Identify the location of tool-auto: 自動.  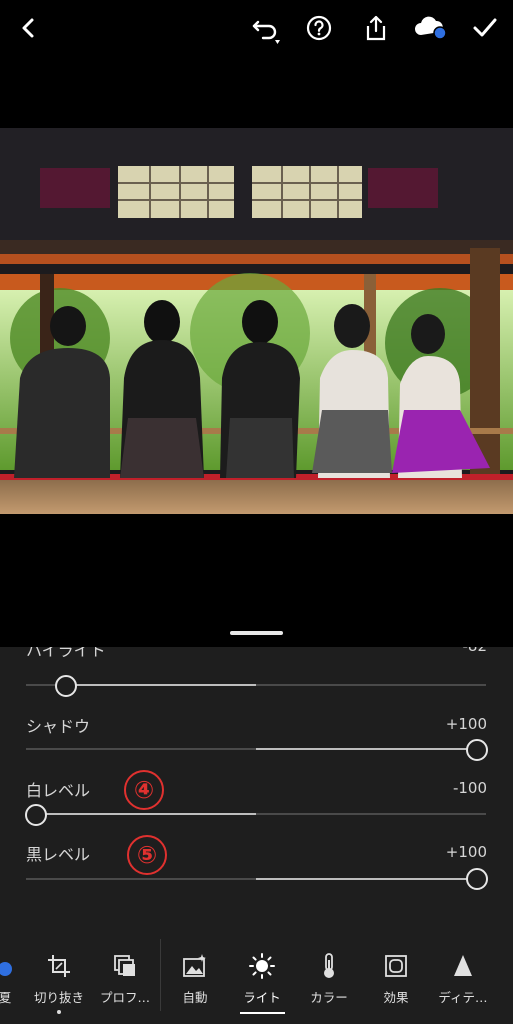
(195, 978).